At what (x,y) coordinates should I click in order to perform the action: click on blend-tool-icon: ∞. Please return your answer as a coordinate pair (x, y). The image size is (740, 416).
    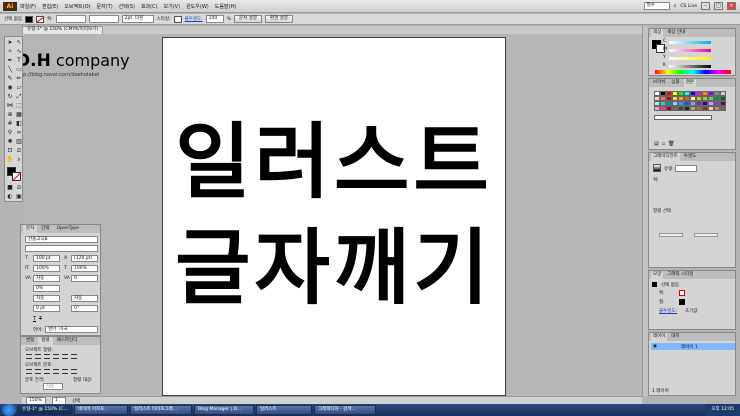
    Looking at the image, I should click on (19, 132).